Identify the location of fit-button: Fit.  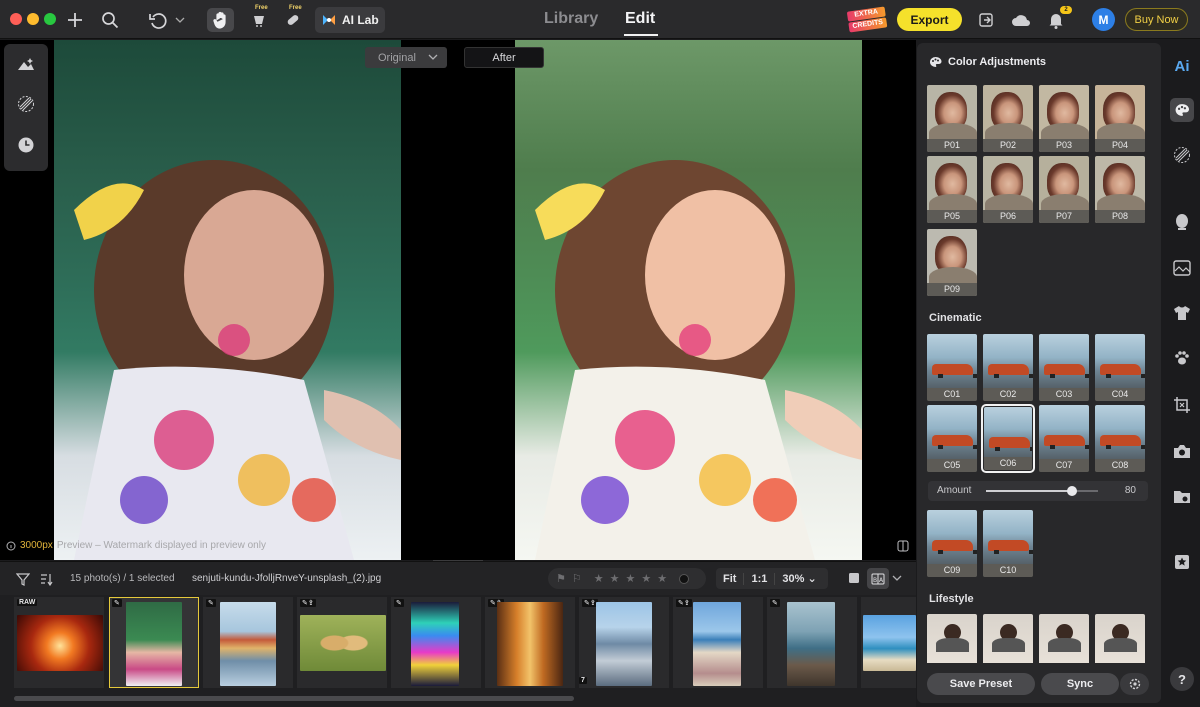
(730, 578).